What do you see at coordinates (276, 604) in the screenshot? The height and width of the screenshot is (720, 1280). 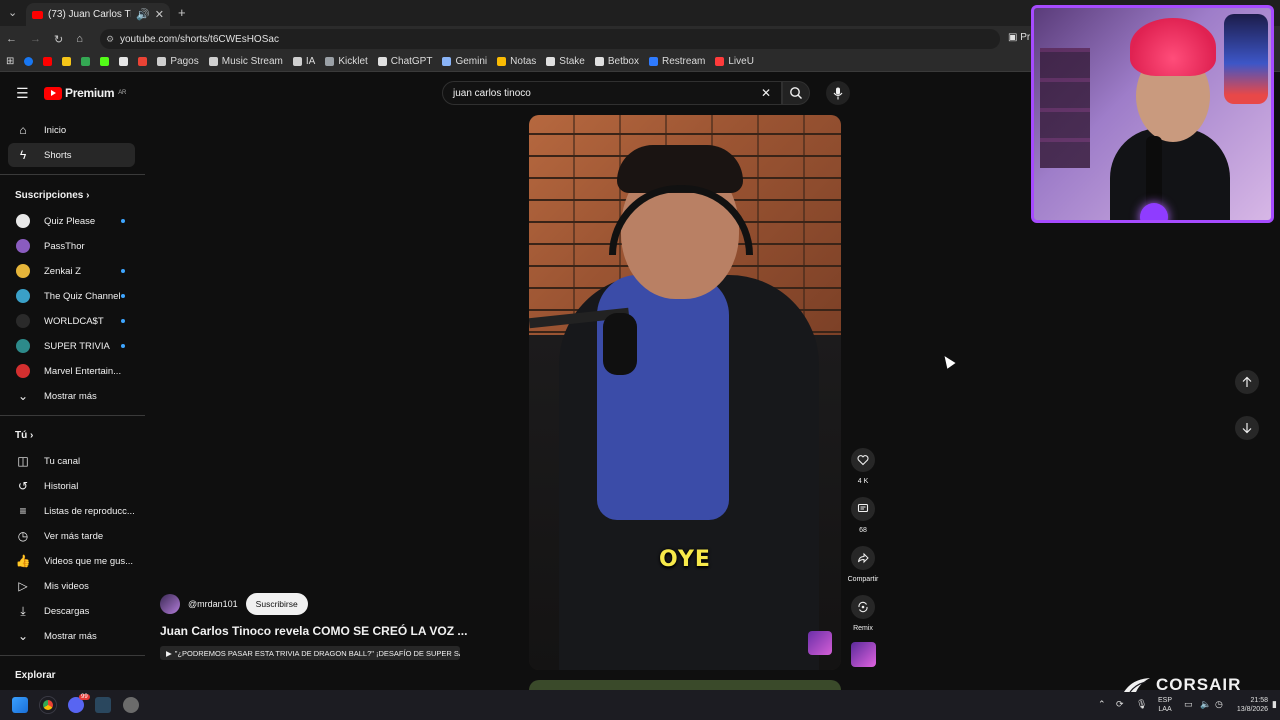 I see `subscribe-button: Suscribirse` at bounding box center [276, 604].